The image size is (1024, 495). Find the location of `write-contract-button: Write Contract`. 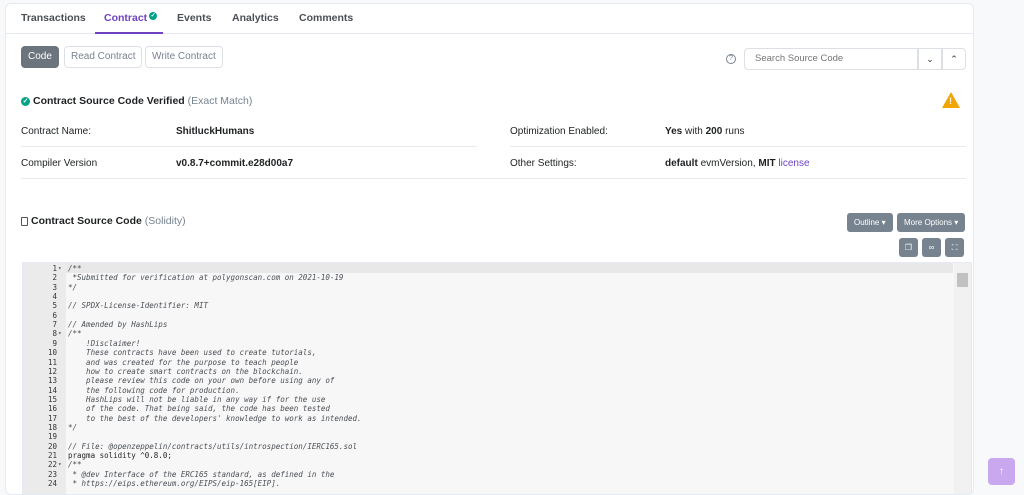

write-contract-button: Write Contract is located at coordinates (184, 57).